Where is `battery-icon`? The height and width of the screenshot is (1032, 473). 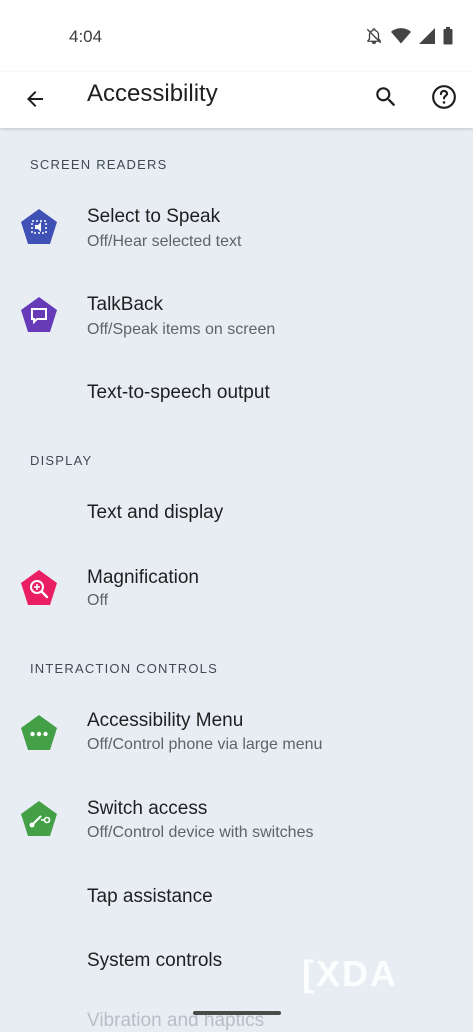
battery-icon is located at coordinates (448, 36).